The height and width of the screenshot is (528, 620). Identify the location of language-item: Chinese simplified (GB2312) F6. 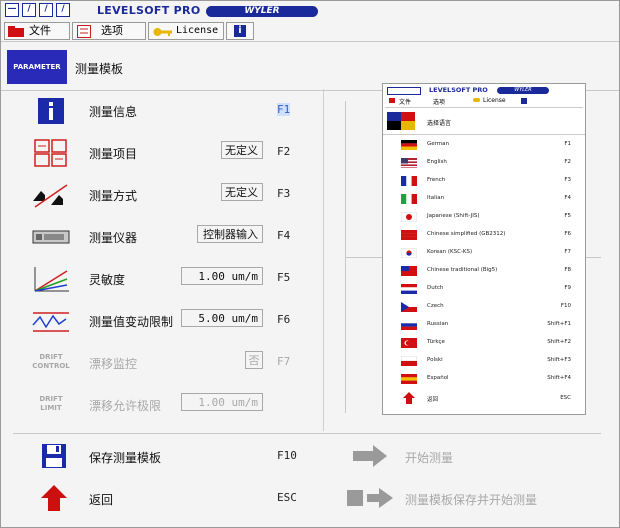
(484, 234).